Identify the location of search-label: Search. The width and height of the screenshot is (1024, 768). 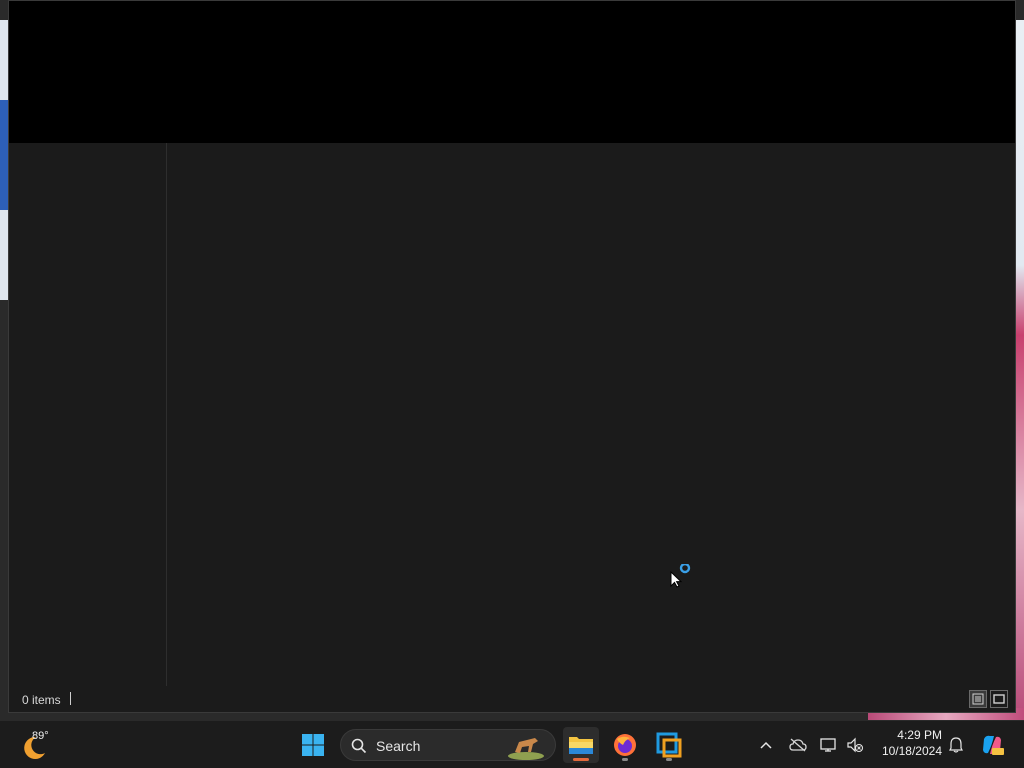
(398, 746).